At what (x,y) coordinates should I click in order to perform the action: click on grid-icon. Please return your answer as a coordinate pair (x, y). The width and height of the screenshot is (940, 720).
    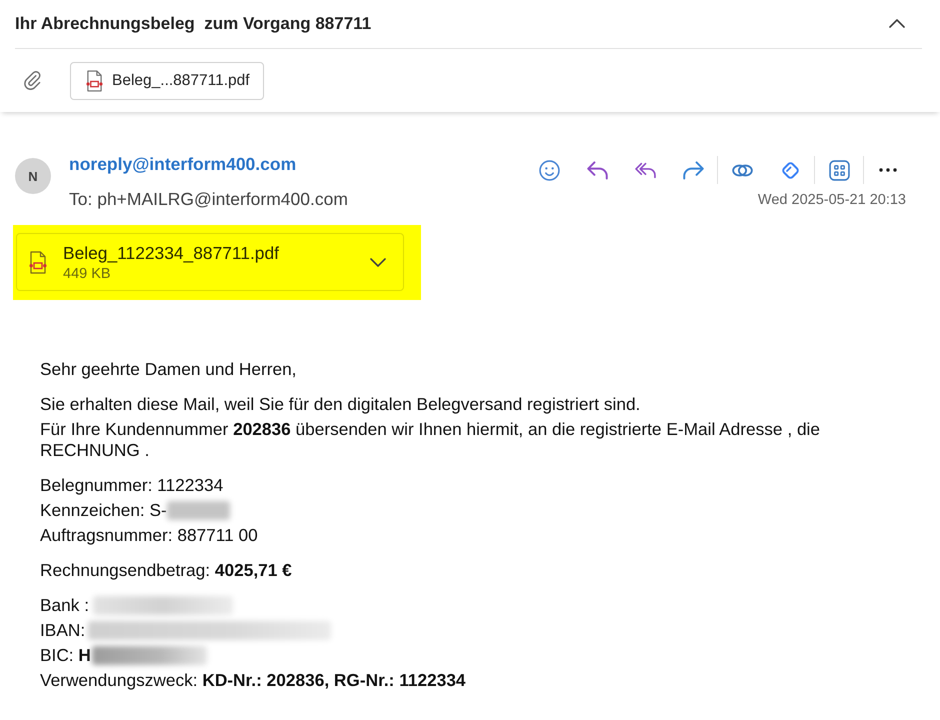
    Looking at the image, I should click on (839, 170).